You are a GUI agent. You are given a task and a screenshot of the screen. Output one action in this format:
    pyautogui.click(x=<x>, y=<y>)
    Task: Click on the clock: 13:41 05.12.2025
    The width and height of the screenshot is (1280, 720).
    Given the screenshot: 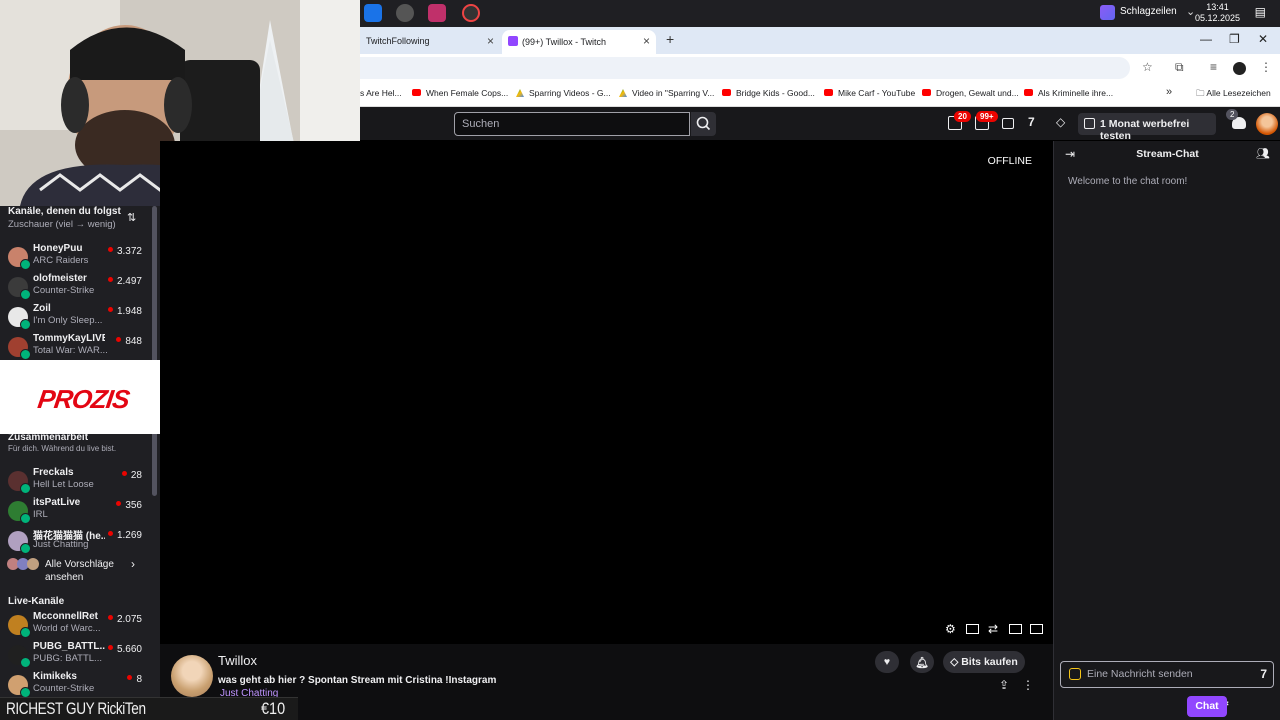 What is the action you would take?
    pyautogui.click(x=1217, y=13)
    